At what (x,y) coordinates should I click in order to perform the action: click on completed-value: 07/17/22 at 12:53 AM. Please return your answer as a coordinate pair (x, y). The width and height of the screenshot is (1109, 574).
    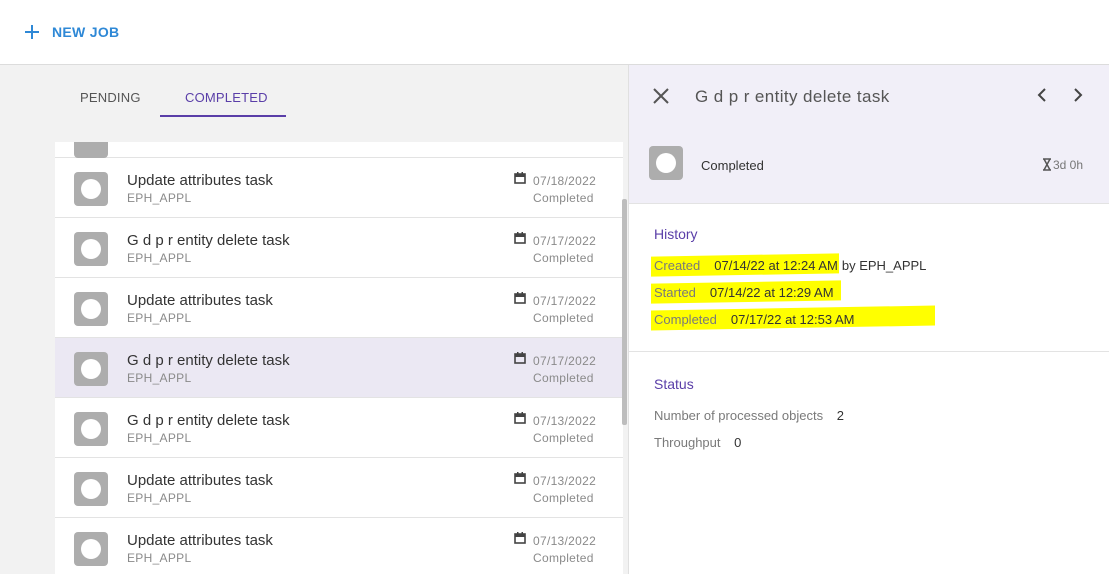
    Looking at the image, I should click on (792, 319).